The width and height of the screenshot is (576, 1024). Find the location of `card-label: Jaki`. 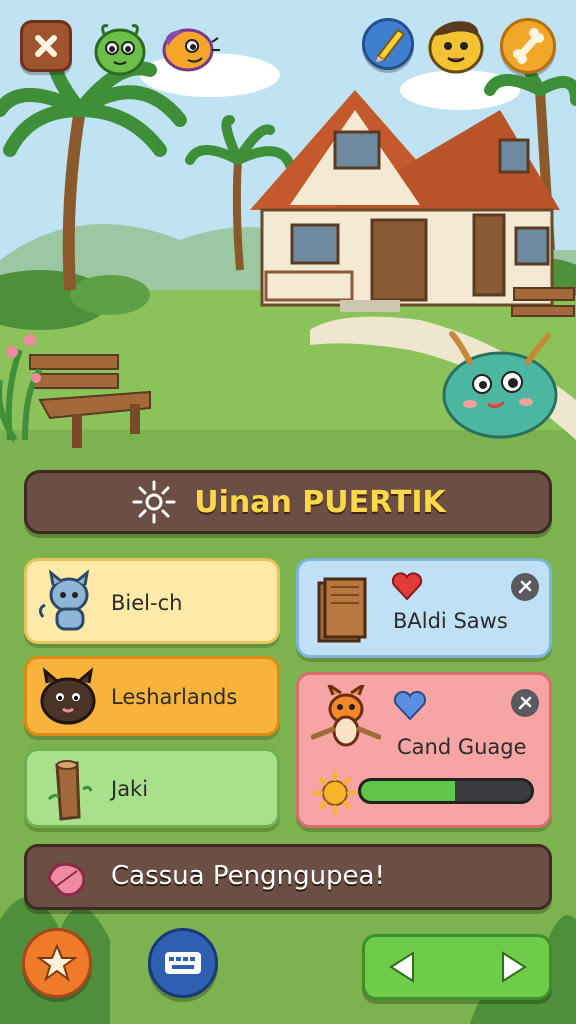

card-label: Jaki is located at coordinates (130, 789).